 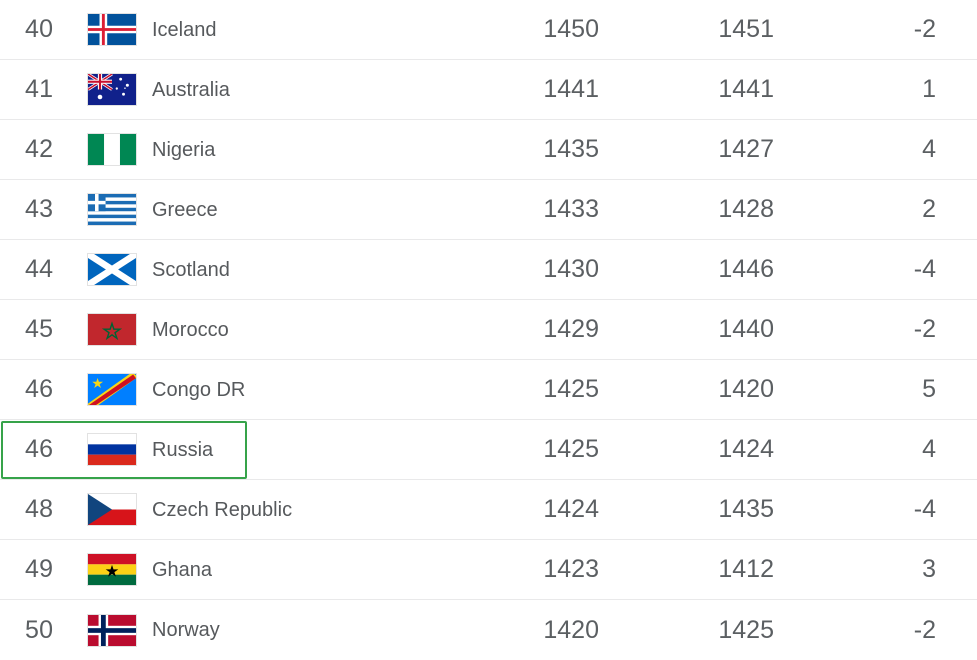 I want to click on rank-change-value: 5, so click(x=929, y=389).